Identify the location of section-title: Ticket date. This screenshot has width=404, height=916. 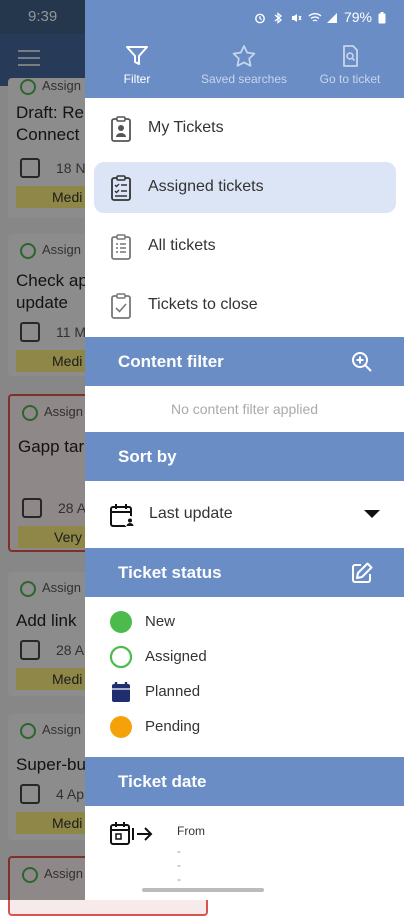
(162, 781).